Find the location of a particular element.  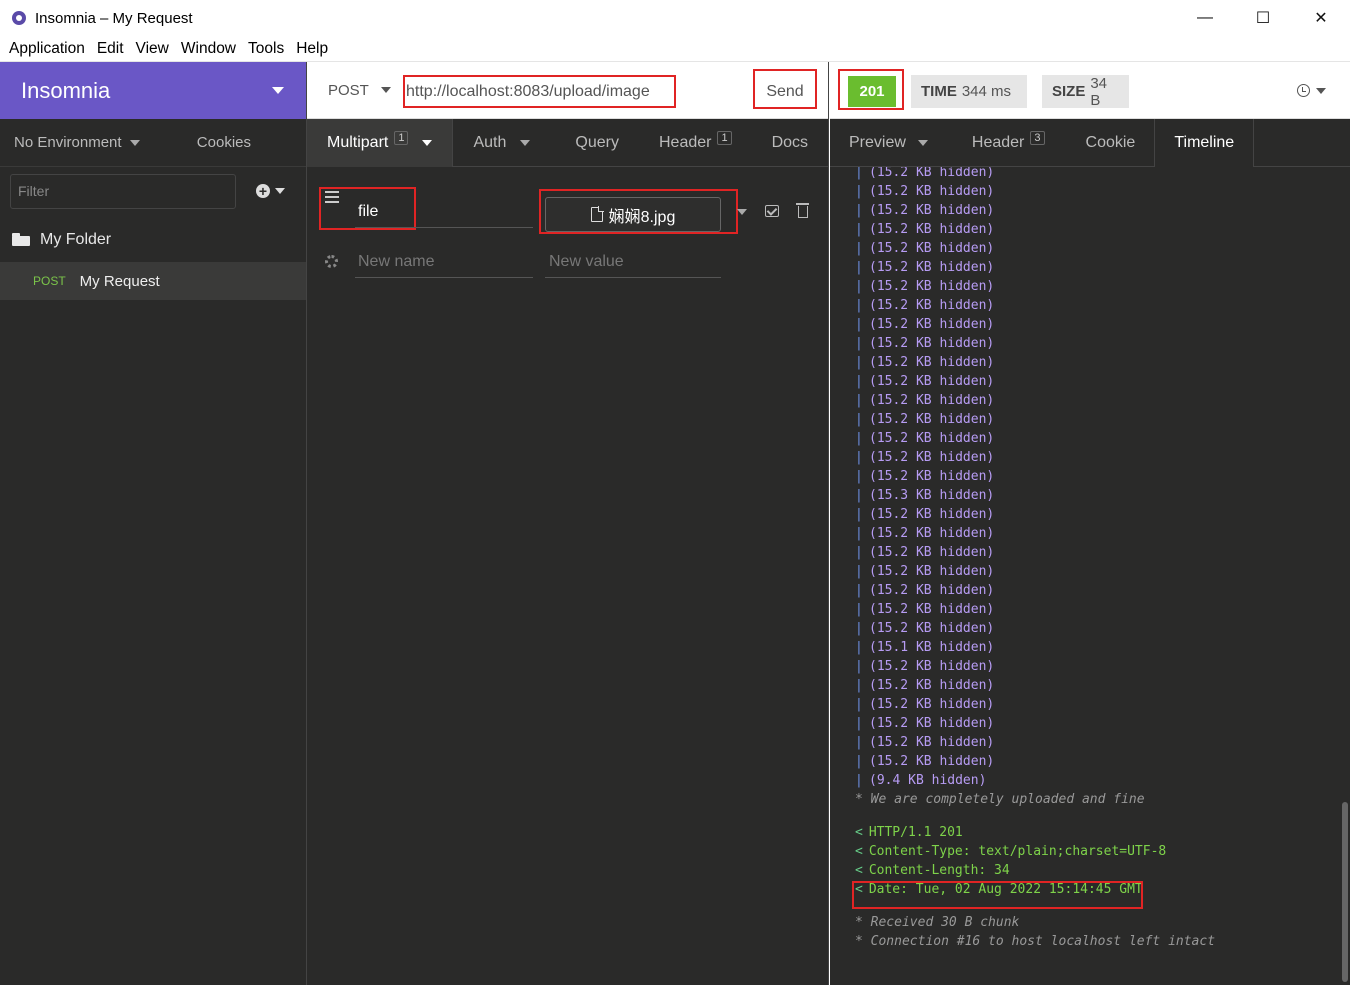

add-item-button: + is located at coordinates (270, 191).